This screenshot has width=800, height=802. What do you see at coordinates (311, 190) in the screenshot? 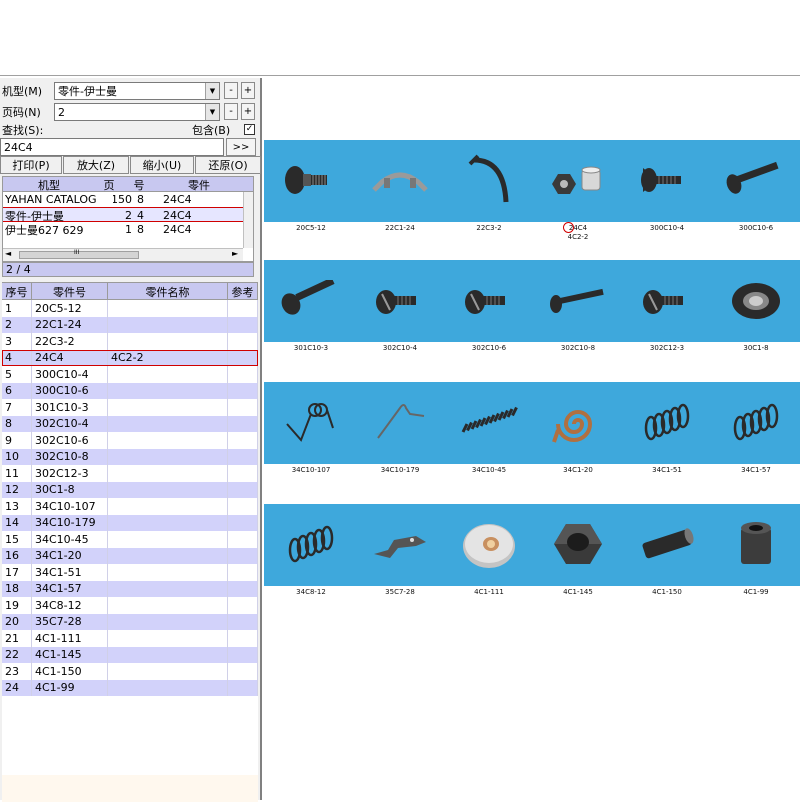
I see `part-thumbnail: 20C5-12` at bounding box center [311, 190].